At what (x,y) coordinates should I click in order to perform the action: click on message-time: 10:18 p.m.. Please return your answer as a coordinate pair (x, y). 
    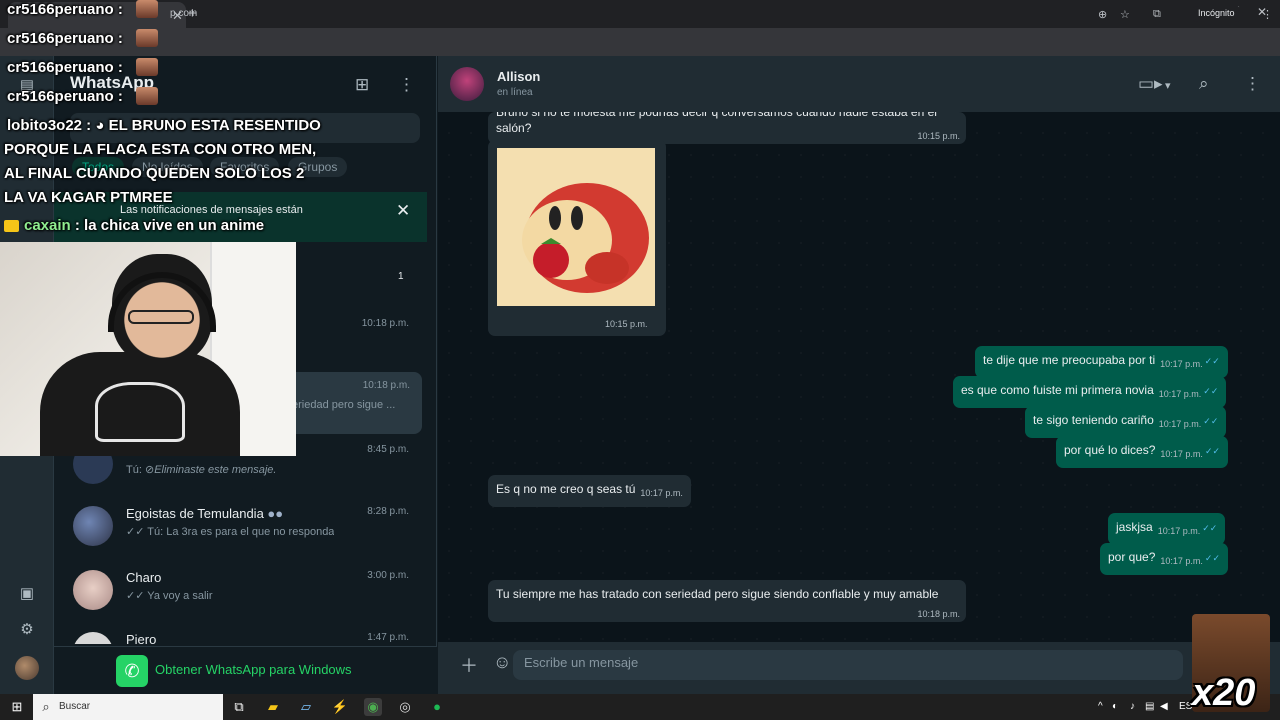
    Looking at the image, I should click on (938, 614).